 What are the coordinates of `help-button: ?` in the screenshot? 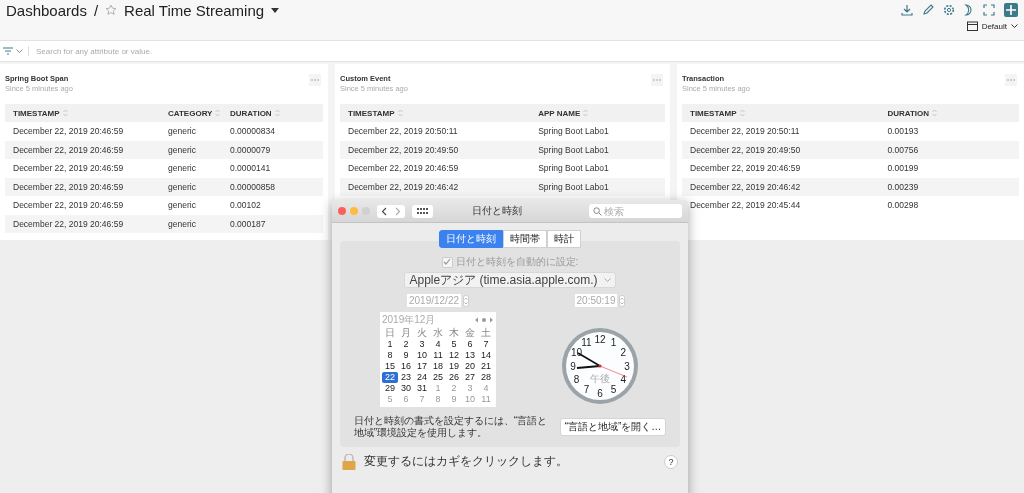 It's located at (671, 461).